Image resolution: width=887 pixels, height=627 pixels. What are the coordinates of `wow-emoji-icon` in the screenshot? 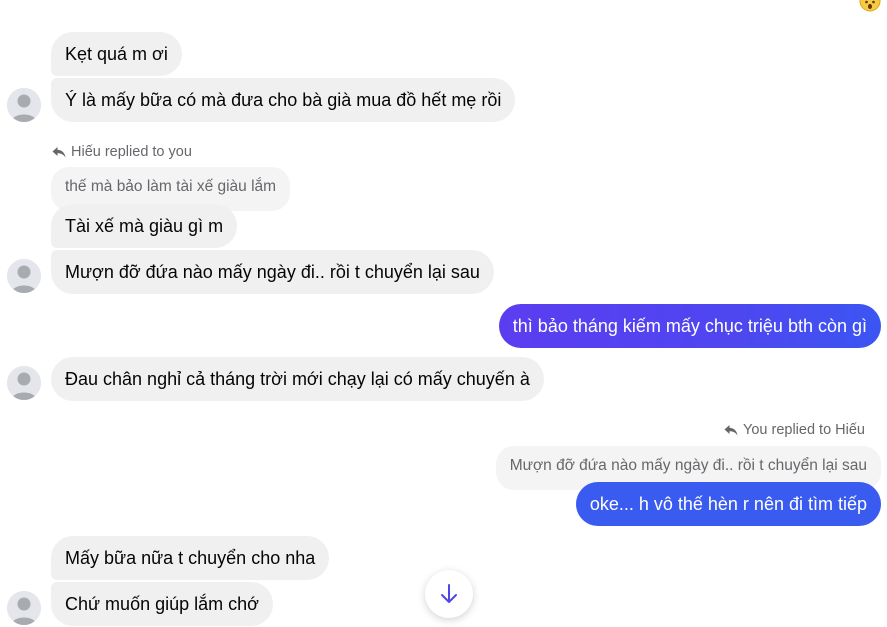 It's located at (870, 6).